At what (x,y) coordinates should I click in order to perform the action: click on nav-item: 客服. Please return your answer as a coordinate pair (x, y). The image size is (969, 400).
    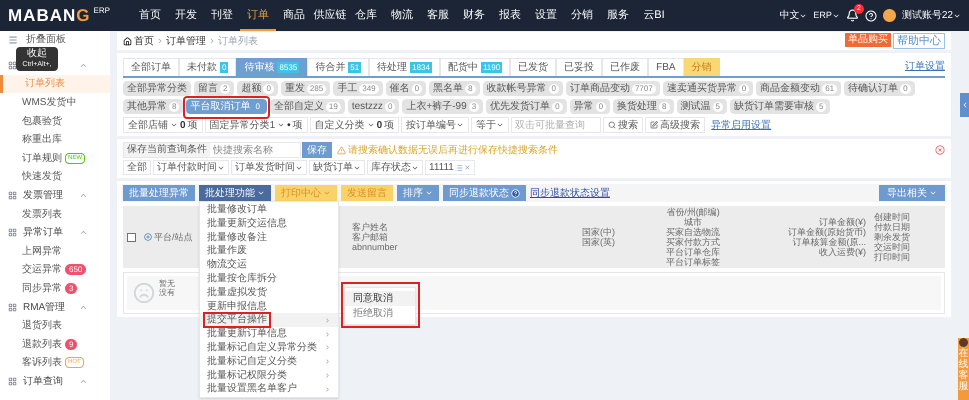
    Looking at the image, I should click on (438, 15).